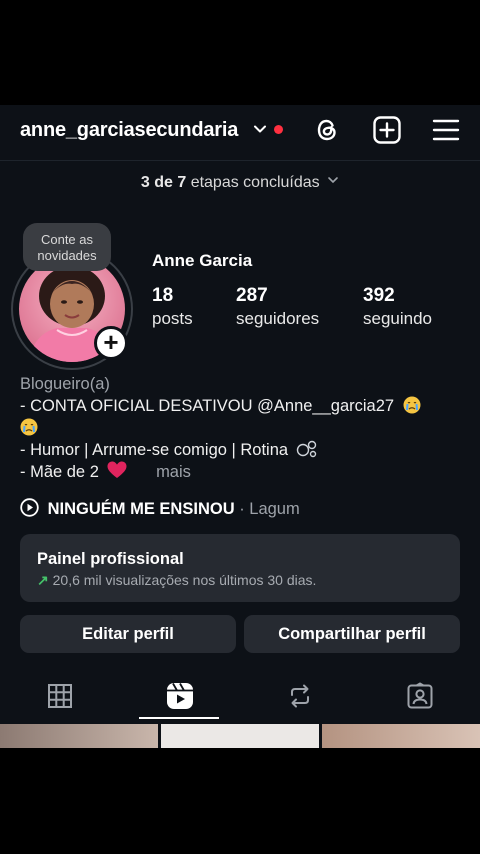  I want to click on tab-reposts, so click(300, 696).